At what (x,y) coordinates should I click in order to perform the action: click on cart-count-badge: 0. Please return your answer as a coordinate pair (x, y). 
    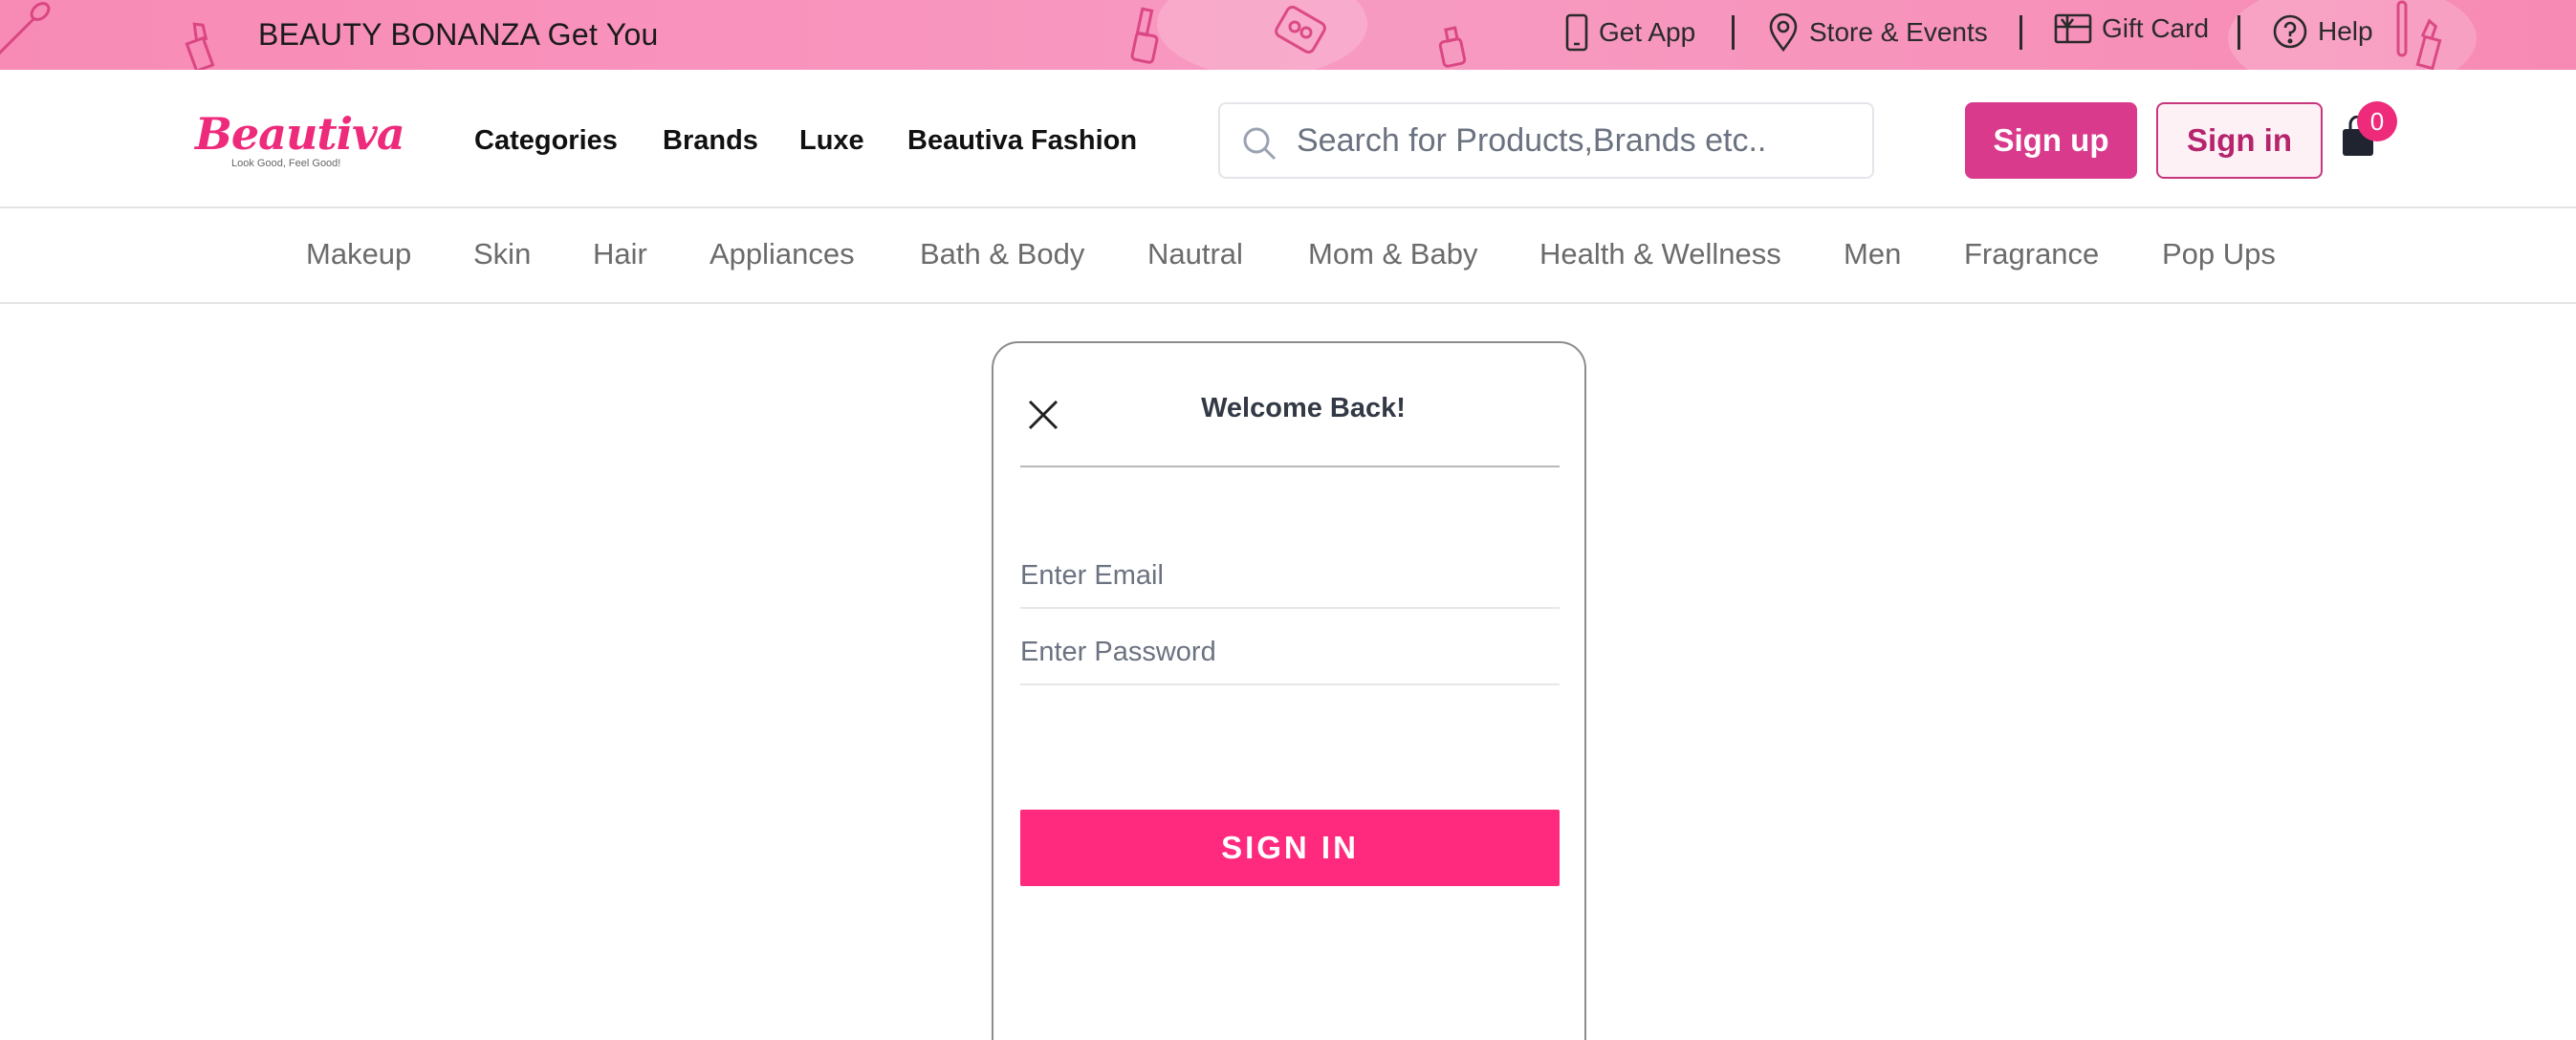
    Looking at the image, I should click on (2377, 121).